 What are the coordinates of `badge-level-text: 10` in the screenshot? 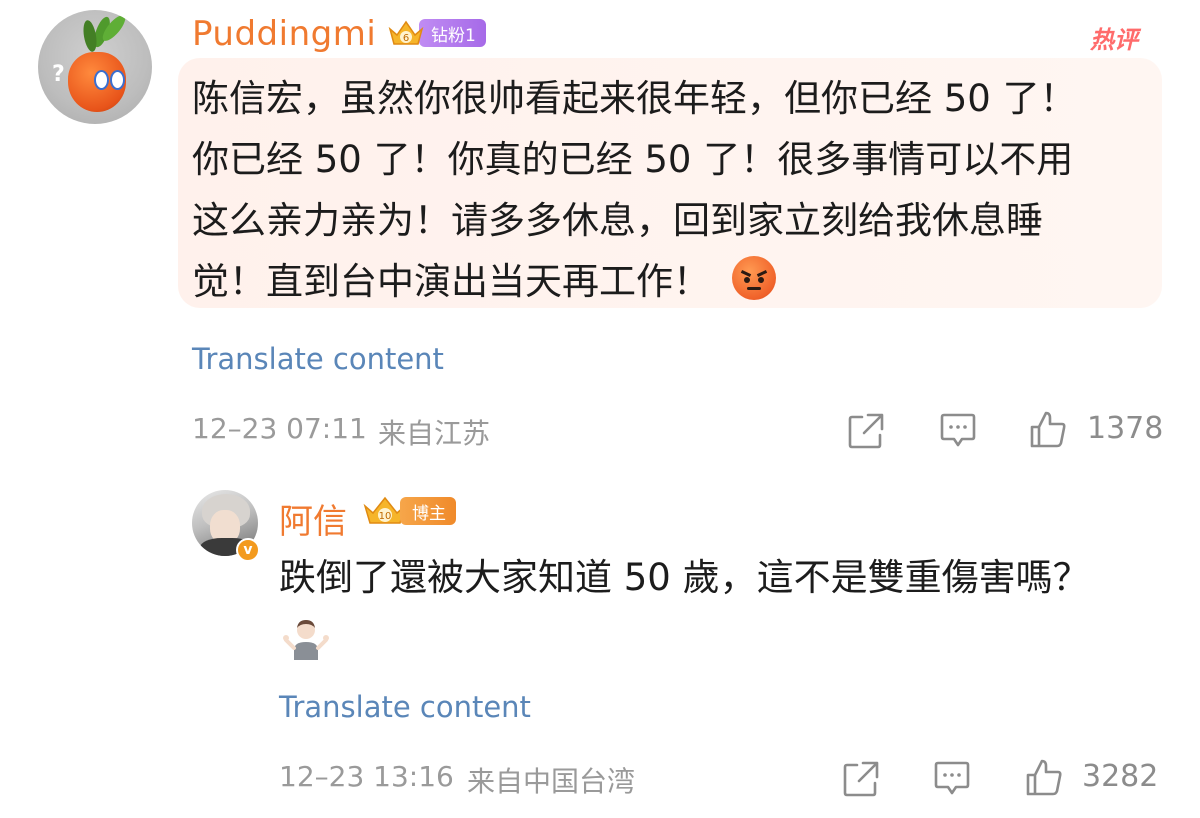 It's located at (385, 516).